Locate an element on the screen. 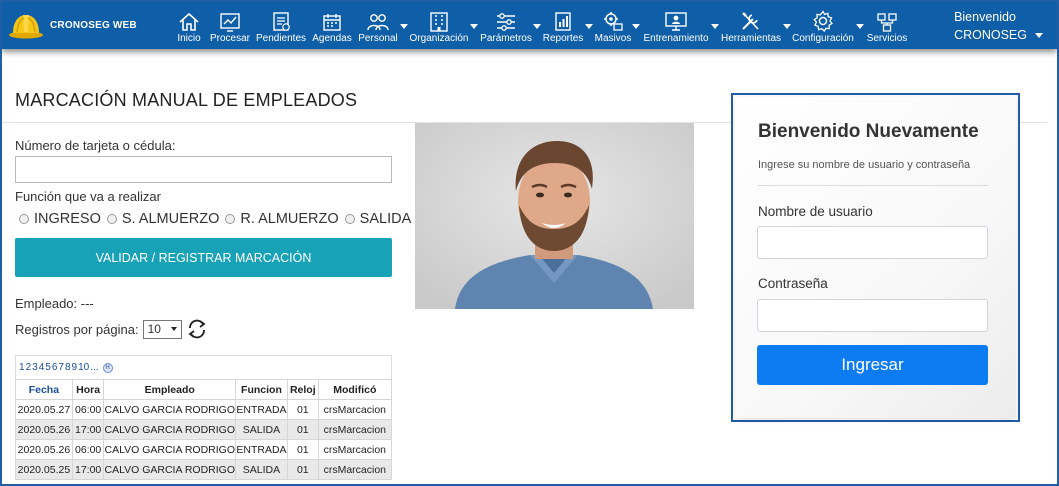 The image size is (1059, 486). nav-label: Procesar is located at coordinates (230, 38).